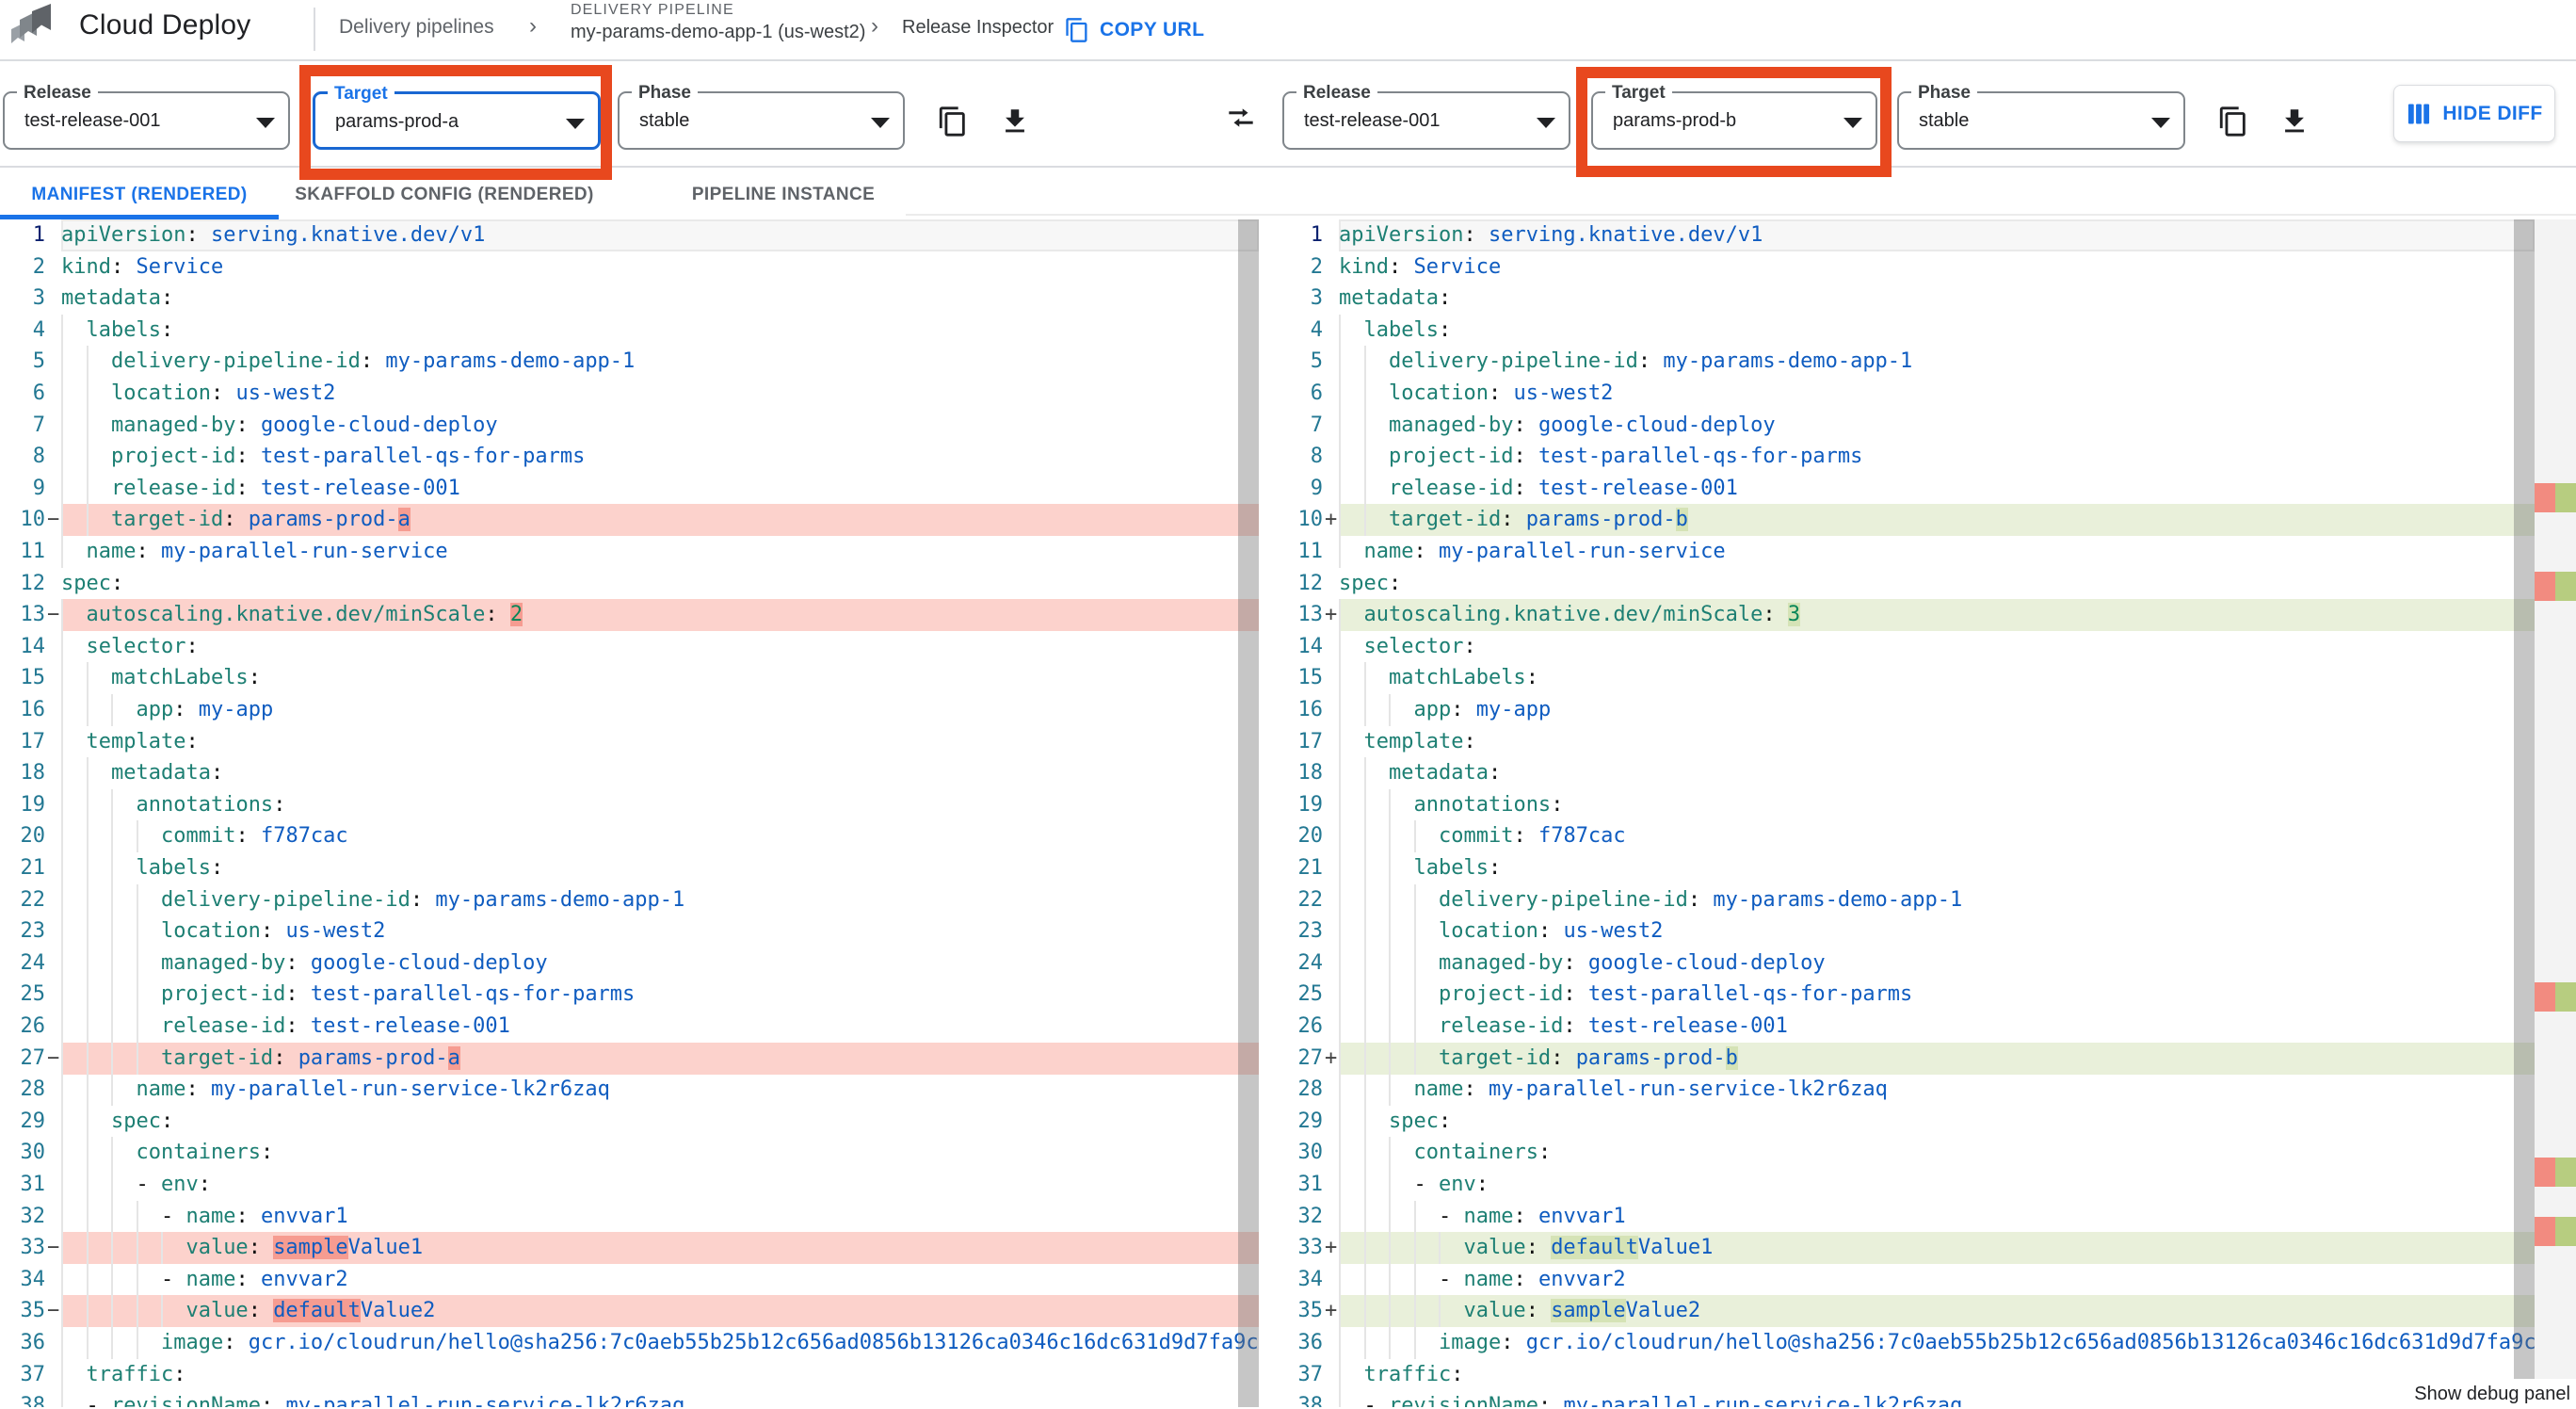 This screenshot has height=1409, width=2576. I want to click on release-select-right: Release test-release-001, so click(1426, 117).